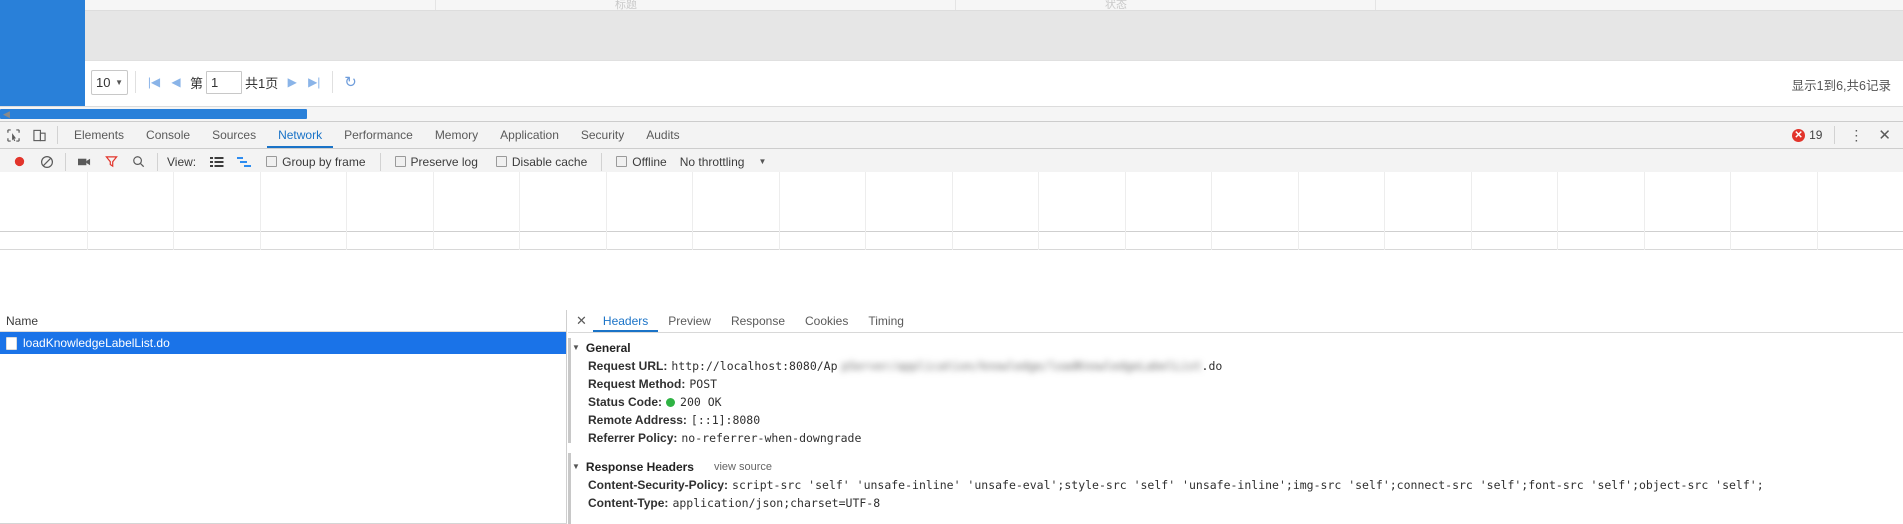 This screenshot has height=524, width=1903. Describe the element at coordinates (283, 343) in the screenshot. I see `request-row: loadKnowledgeLabelList.do` at that location.